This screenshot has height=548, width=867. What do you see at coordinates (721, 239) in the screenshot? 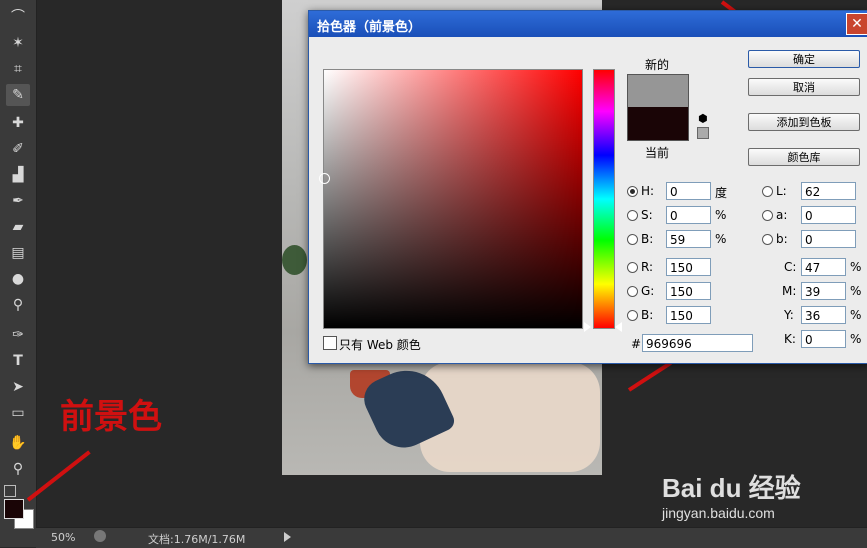
I see `brightness-unit: %` at bounding box center [721, 239].